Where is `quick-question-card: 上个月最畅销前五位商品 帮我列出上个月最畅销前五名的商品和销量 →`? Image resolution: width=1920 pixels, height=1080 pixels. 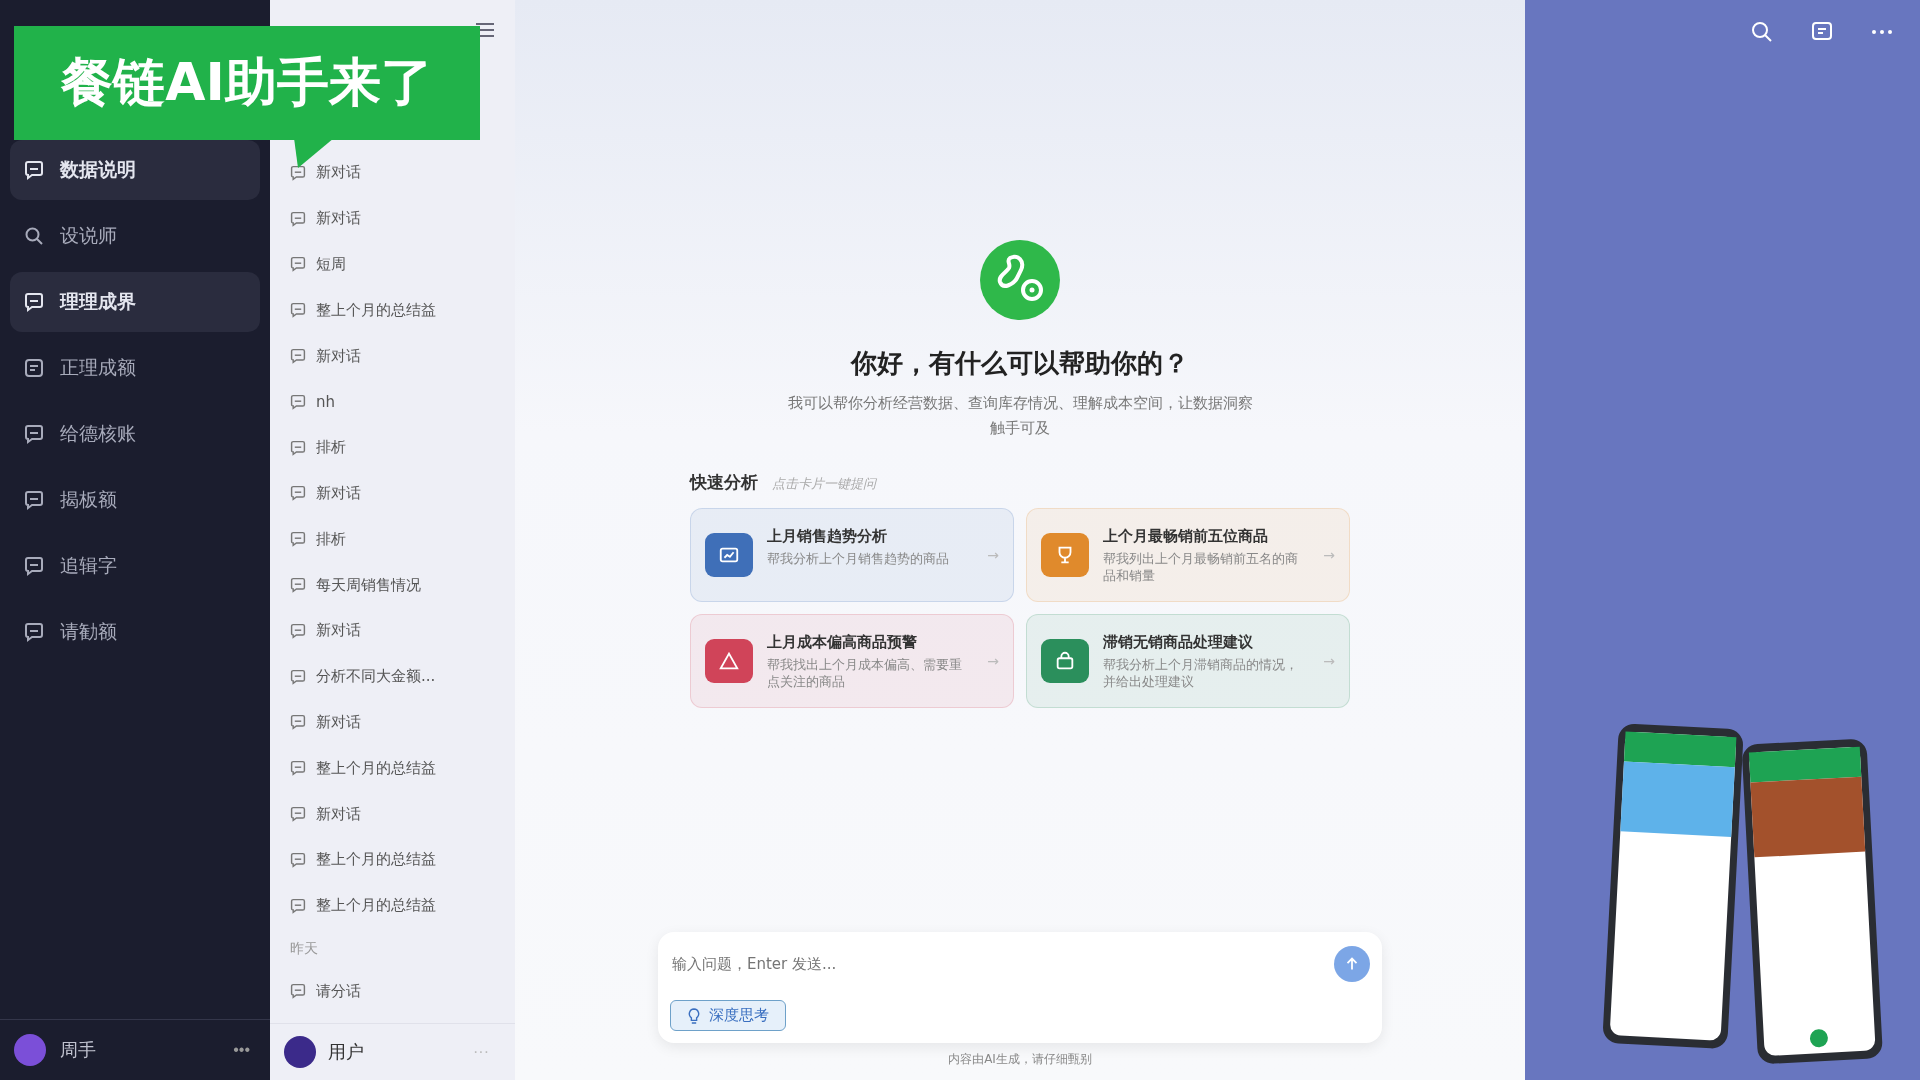
quick-question-card: 上个月最畅销前五位商品 帮我列出上个月最畅销前五名的商品和销量 → is located at coordinates (1188, 555).